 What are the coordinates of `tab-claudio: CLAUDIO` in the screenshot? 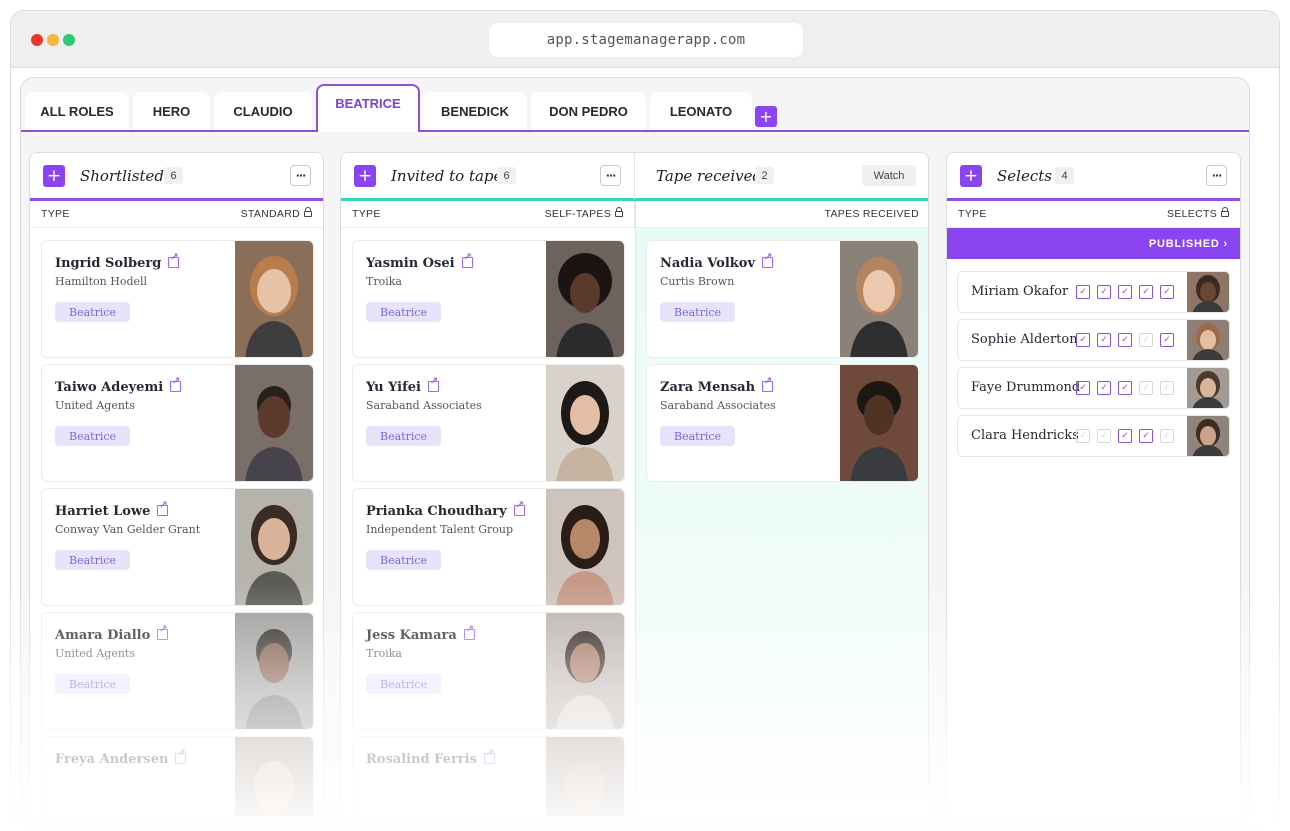 It's located at (263, 111).